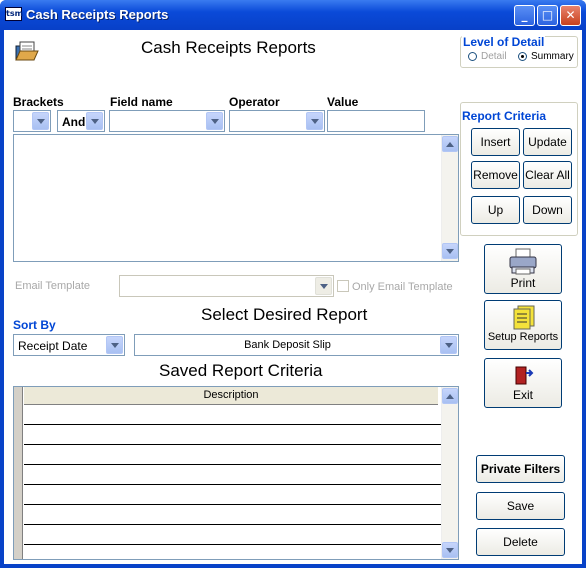 The height and width of the screenshot is (568, 586). Describe the element at coordinates (524, 15) in the screenshot. I see `minimize-button: _` at that location.